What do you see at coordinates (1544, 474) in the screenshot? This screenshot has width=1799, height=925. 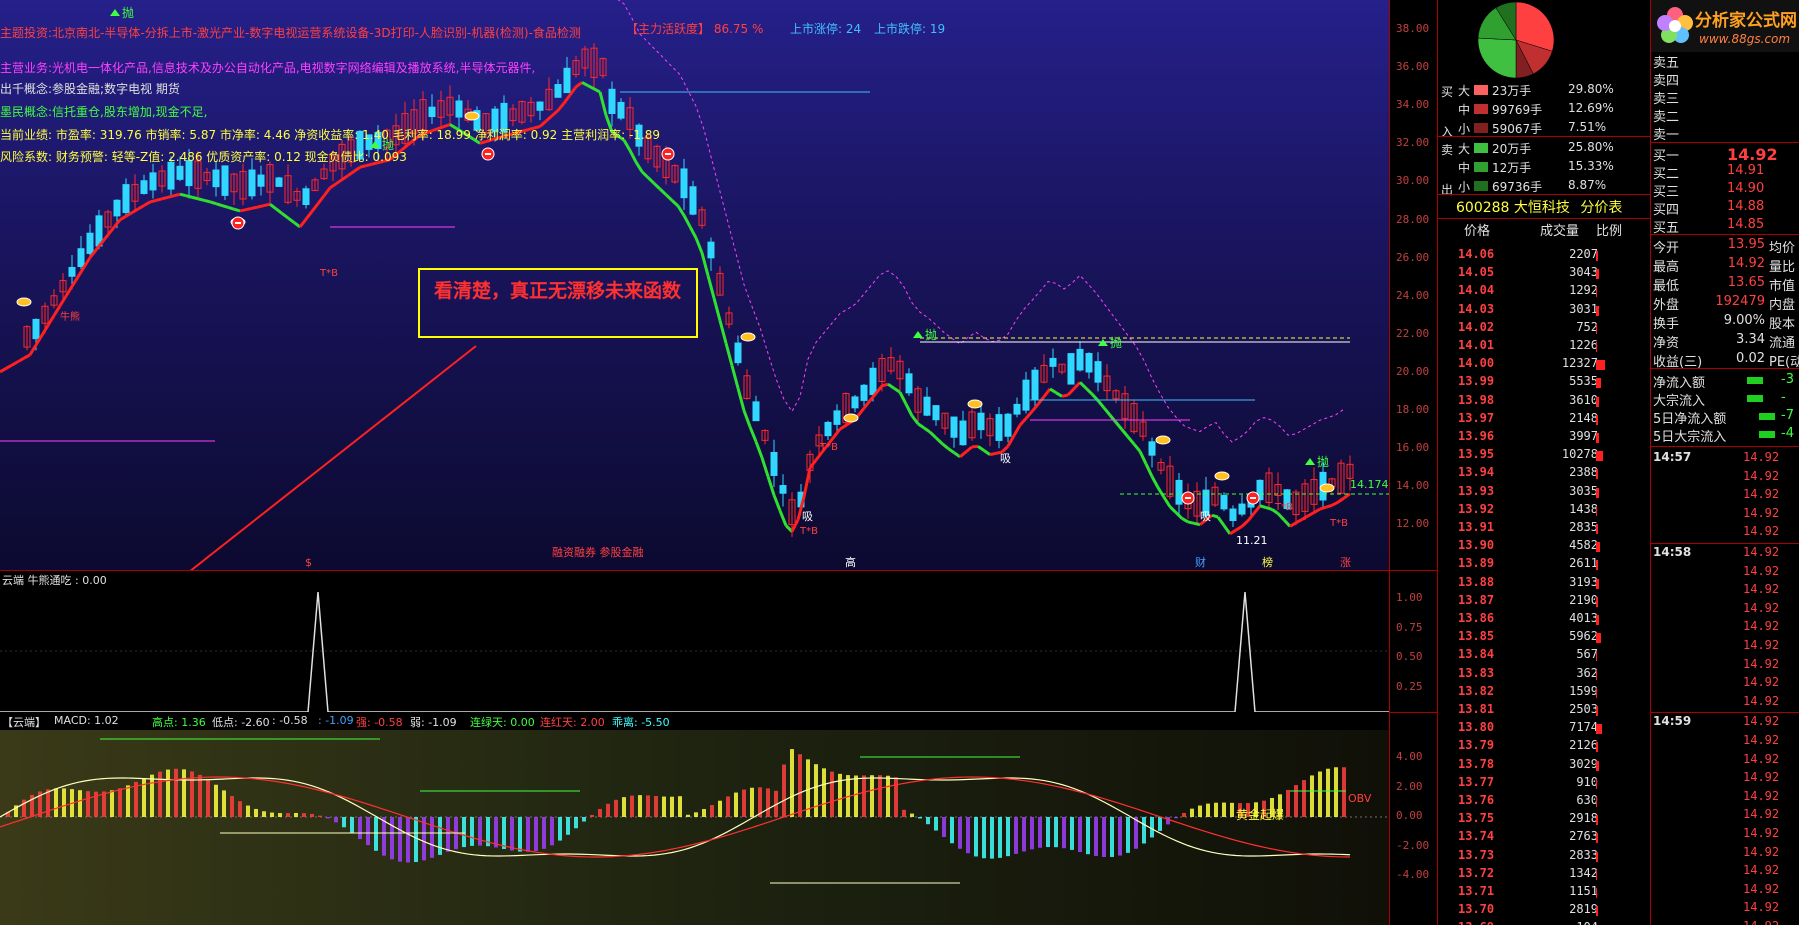 I see `price-row: 13.94 2388` at bounding box center [1544, 474].